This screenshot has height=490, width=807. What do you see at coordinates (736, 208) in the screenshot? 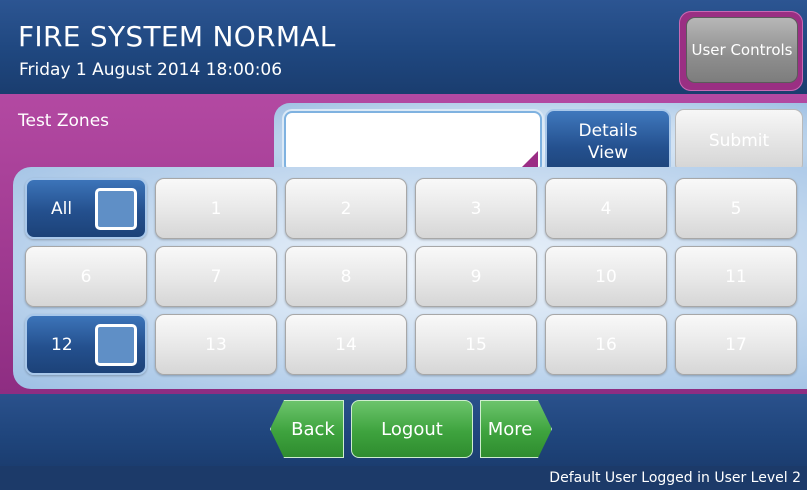
I see `zone-5-button: 5` at bounding box center [736, 208].